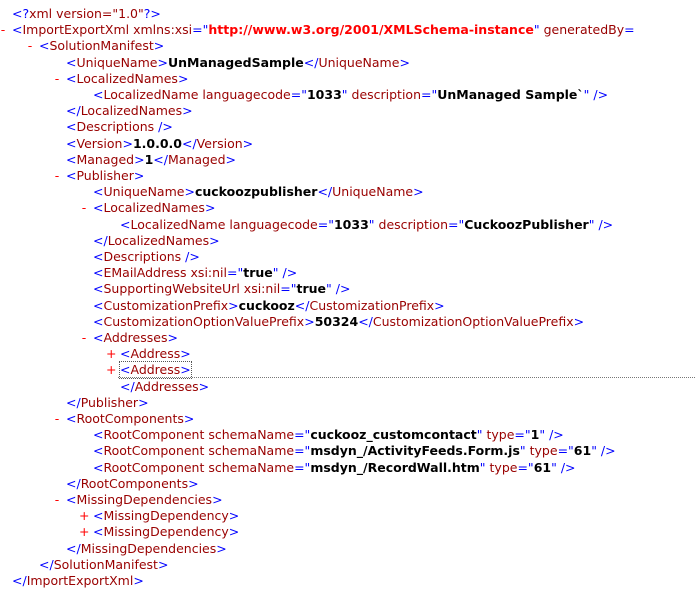 Image resolution: width=695 pixels, height=609 pixels. What do you see at coordinates (115, 127) in the screenshot?
I see `xml-token: Descriptions` at bounding box center [115, 127].